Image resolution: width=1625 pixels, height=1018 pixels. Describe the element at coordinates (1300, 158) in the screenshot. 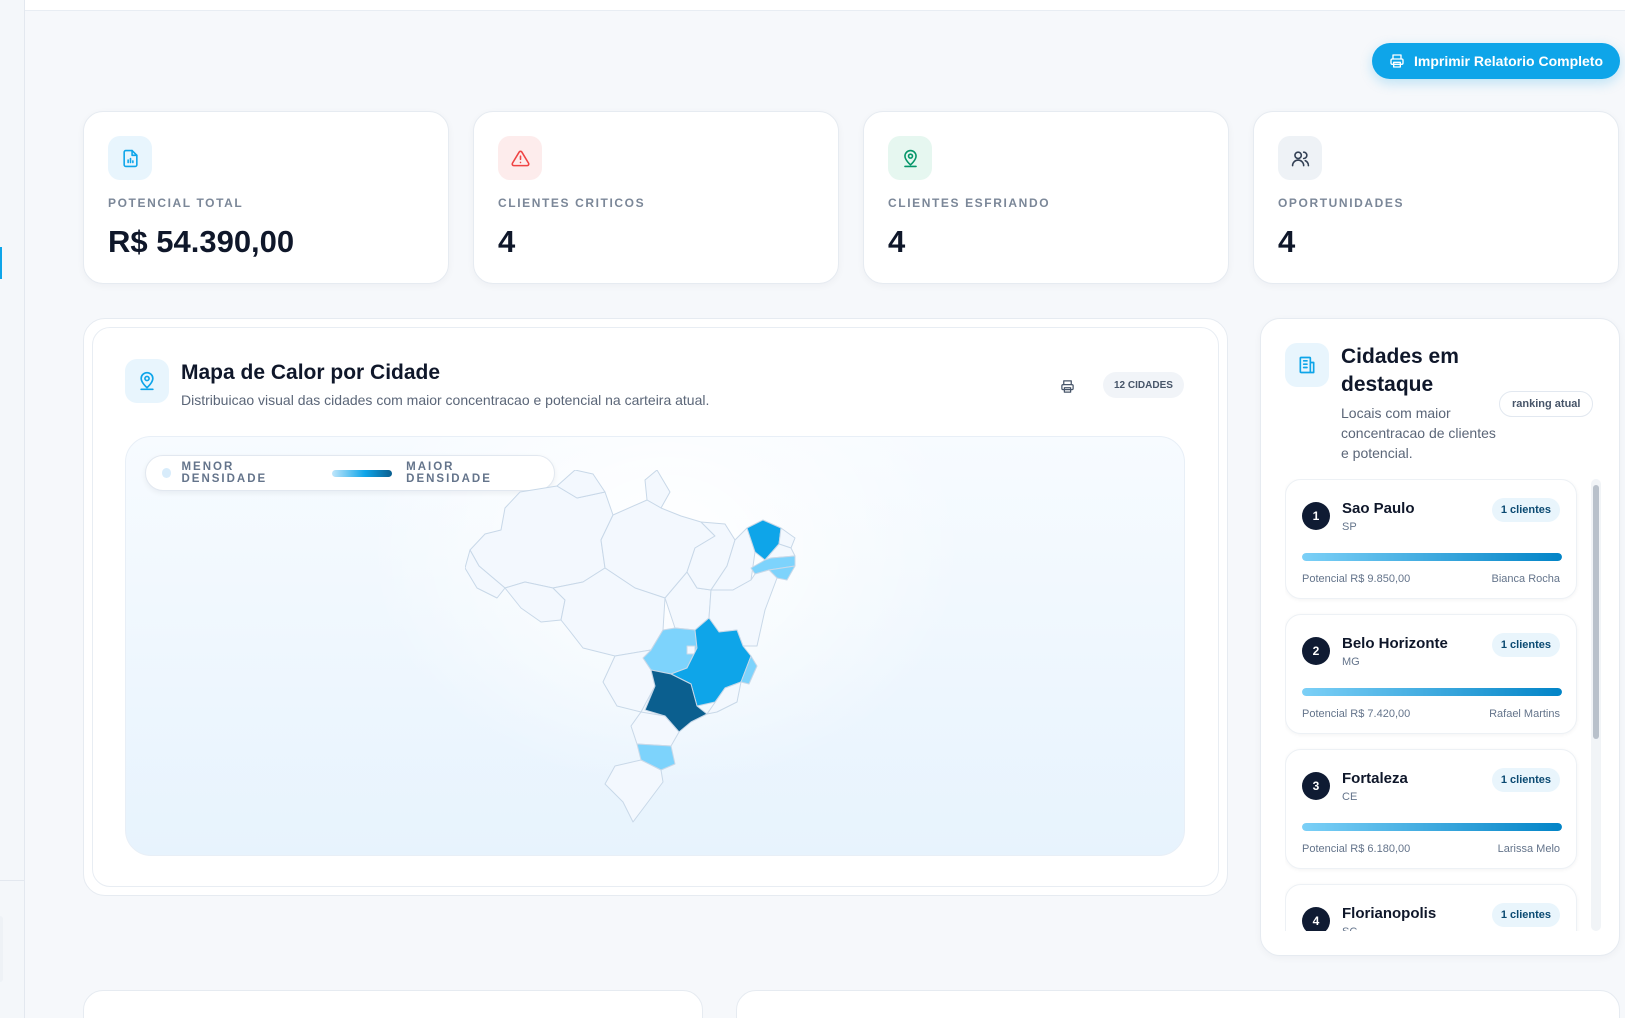

I see `users-icon` at that location.